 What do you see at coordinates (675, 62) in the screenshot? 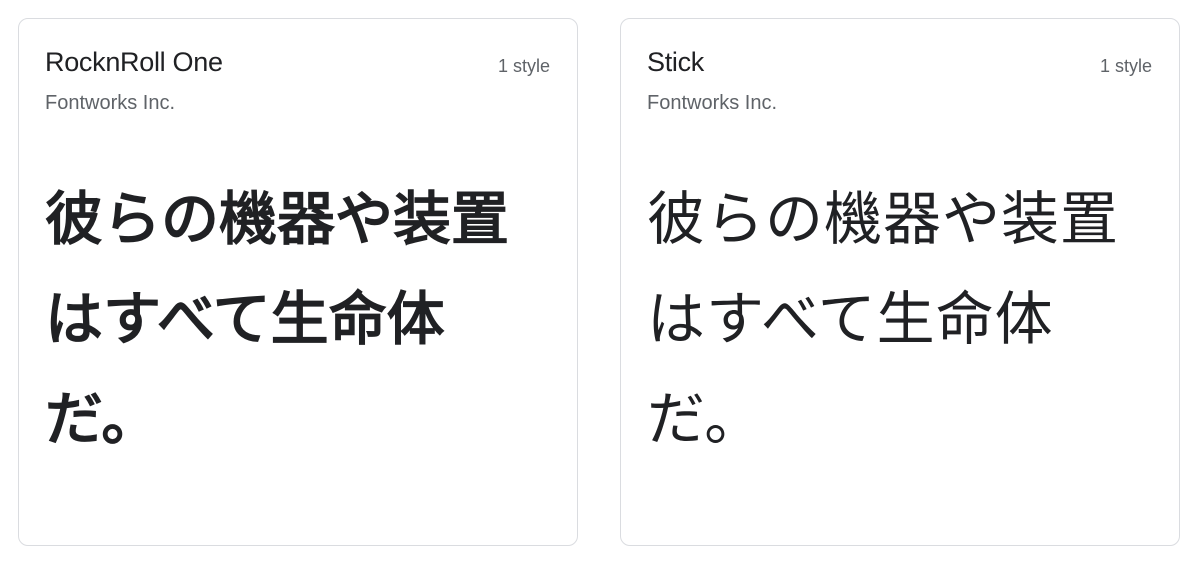
I see `font-family-name: Stick` at bounding box center [675, 62].